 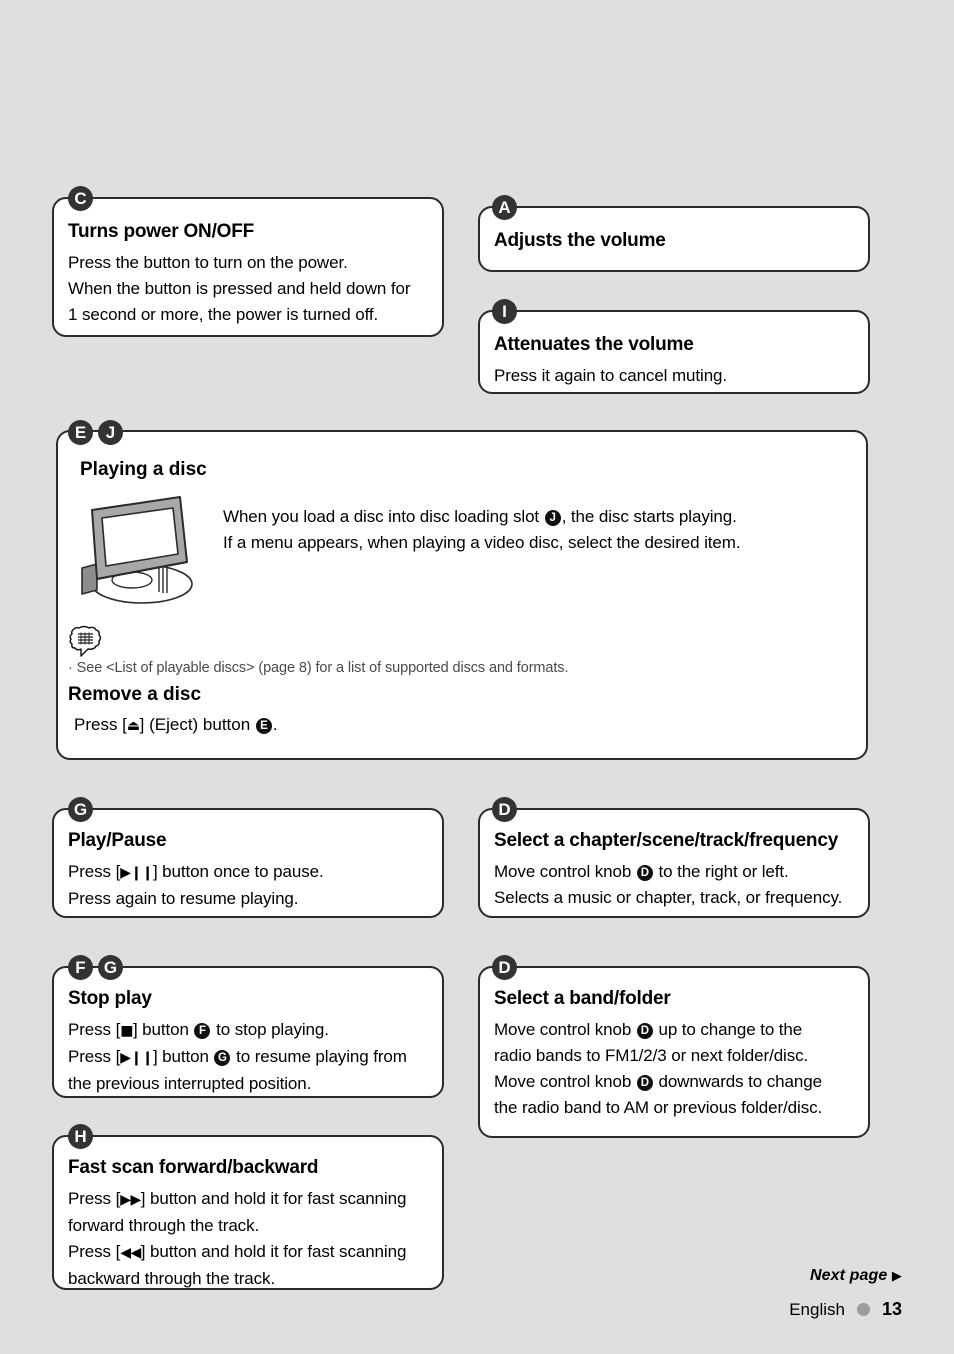 What do you see at coordinates (222, 1058) in the screenshot?
I see `inline-badge-g: G` at bounding box center [222, 1058].